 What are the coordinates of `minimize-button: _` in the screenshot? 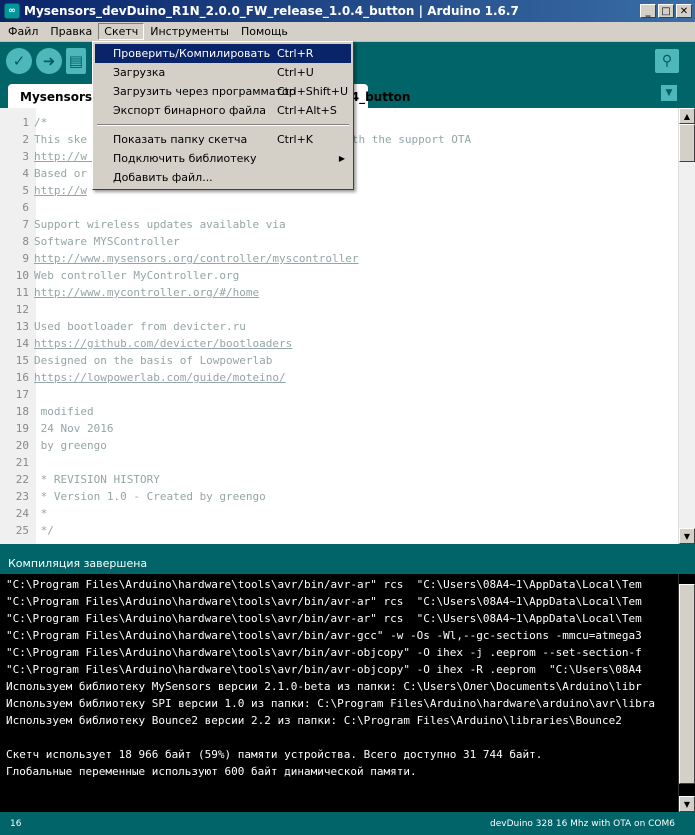 It's located at (648, 11).